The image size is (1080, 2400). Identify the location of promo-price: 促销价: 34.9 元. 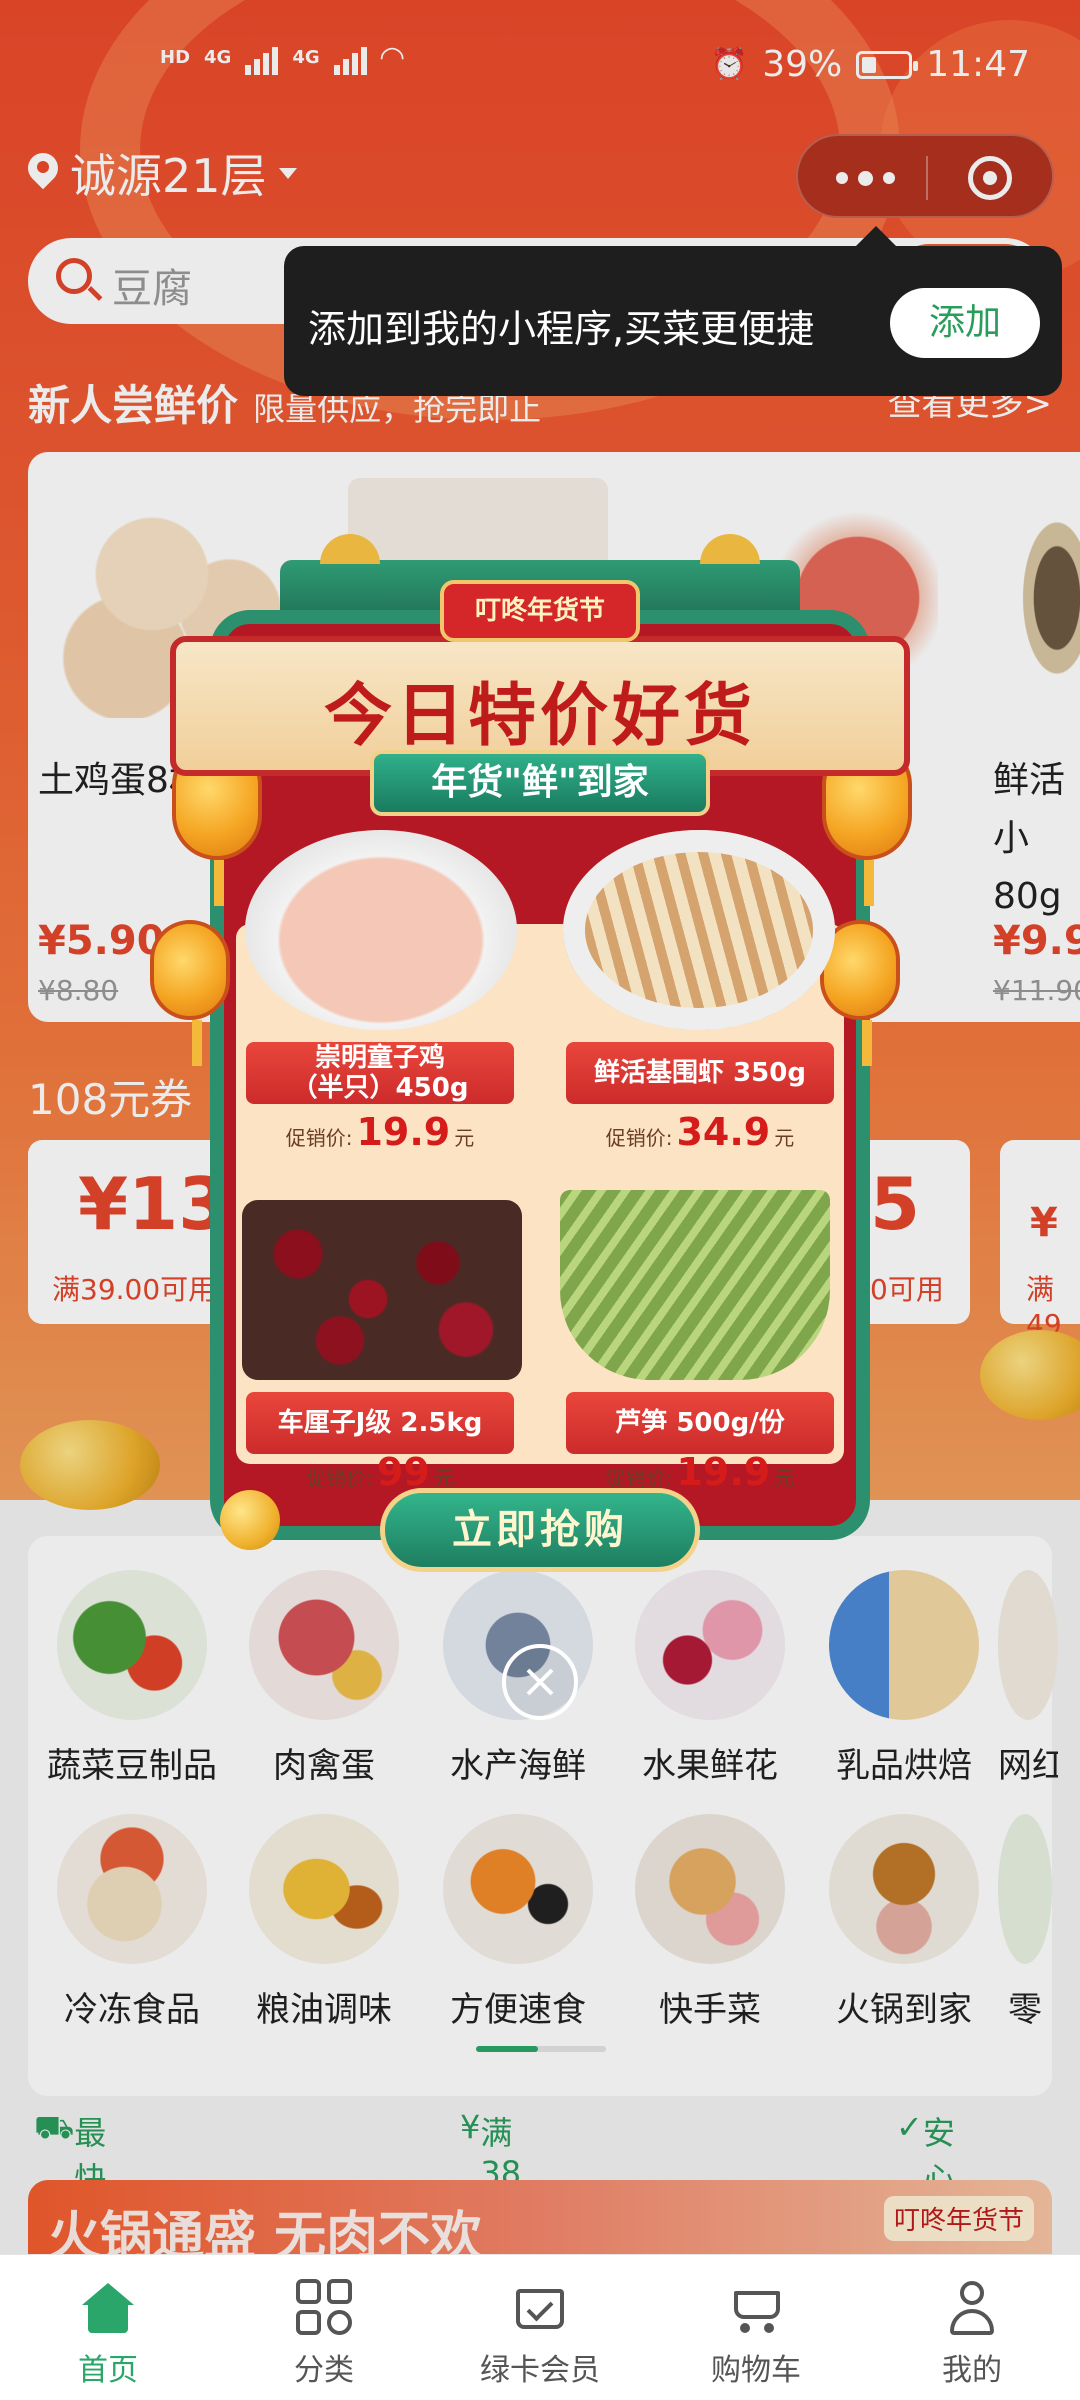
(700, 1132).